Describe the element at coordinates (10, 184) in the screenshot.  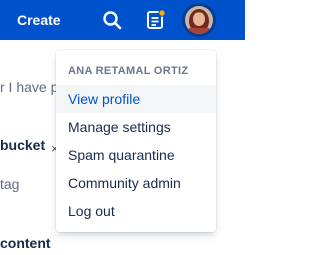
I see `background-tag-label: tag` at that location.